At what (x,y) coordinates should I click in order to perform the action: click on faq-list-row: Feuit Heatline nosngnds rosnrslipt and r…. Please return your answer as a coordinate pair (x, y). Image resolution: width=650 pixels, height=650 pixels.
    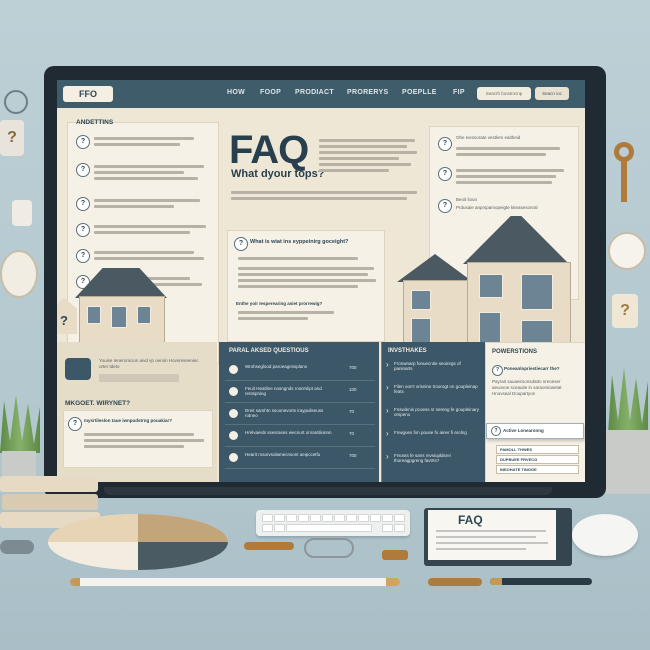
    Looking at the image, I should click on (300, 393).